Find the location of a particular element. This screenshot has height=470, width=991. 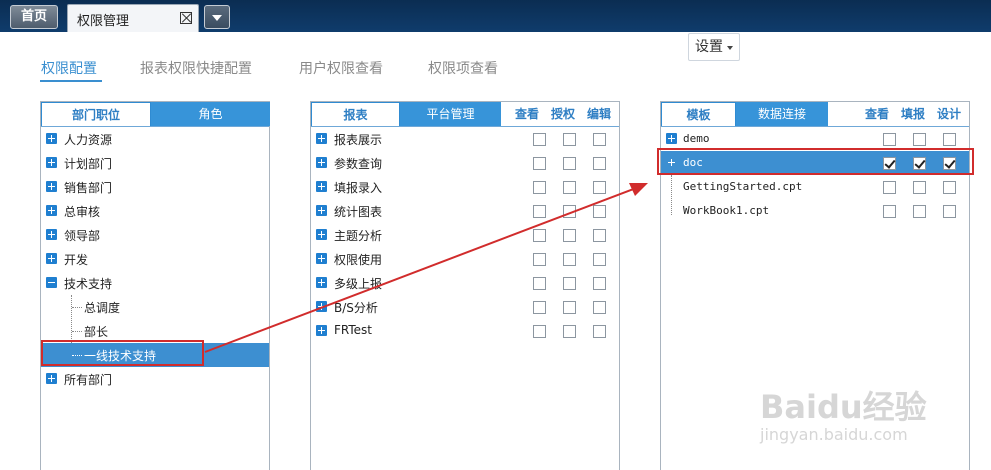

watermark-logo: Baidu经验 is located at coordinates (843, 407).